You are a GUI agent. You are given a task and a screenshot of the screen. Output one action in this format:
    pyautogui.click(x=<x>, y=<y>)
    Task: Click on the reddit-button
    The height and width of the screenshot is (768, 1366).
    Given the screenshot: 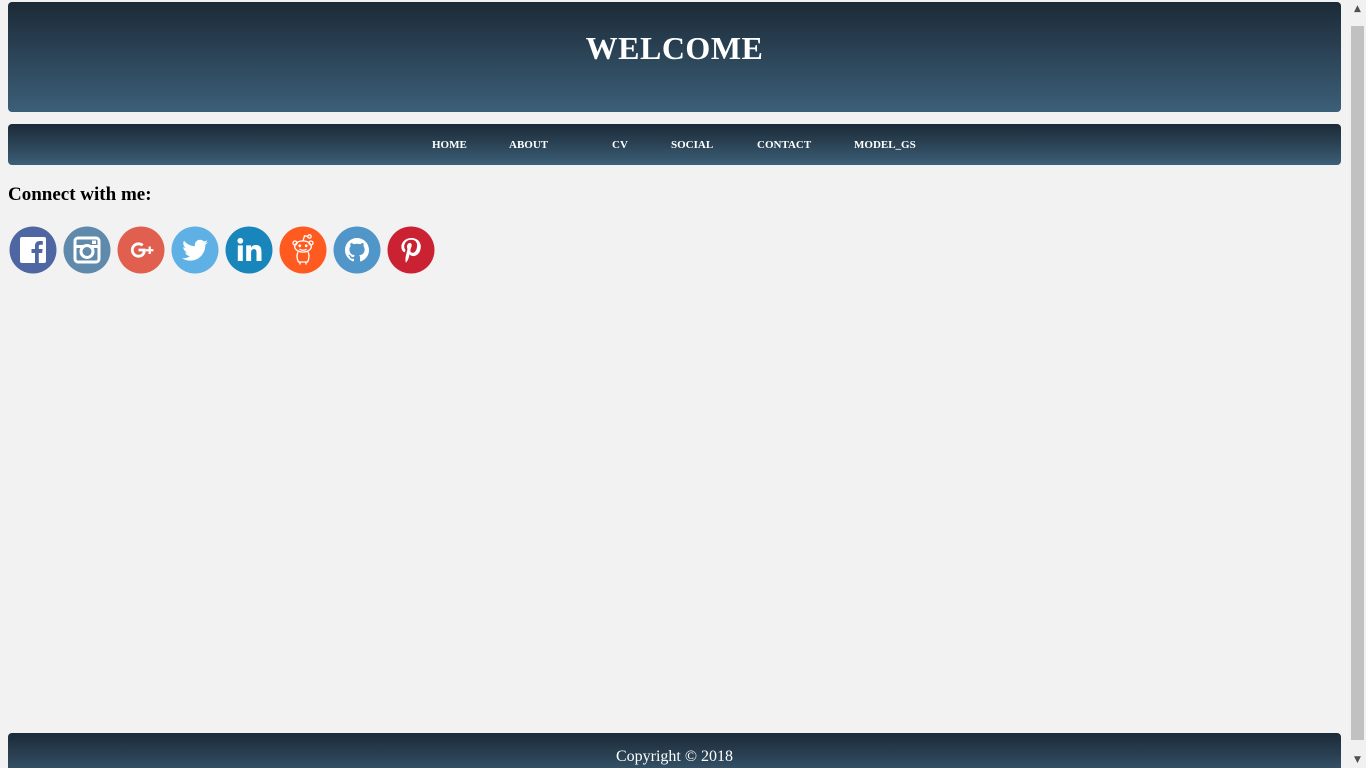 What is the action you would take?
    pyautogui.click(x=303, y=250)
    